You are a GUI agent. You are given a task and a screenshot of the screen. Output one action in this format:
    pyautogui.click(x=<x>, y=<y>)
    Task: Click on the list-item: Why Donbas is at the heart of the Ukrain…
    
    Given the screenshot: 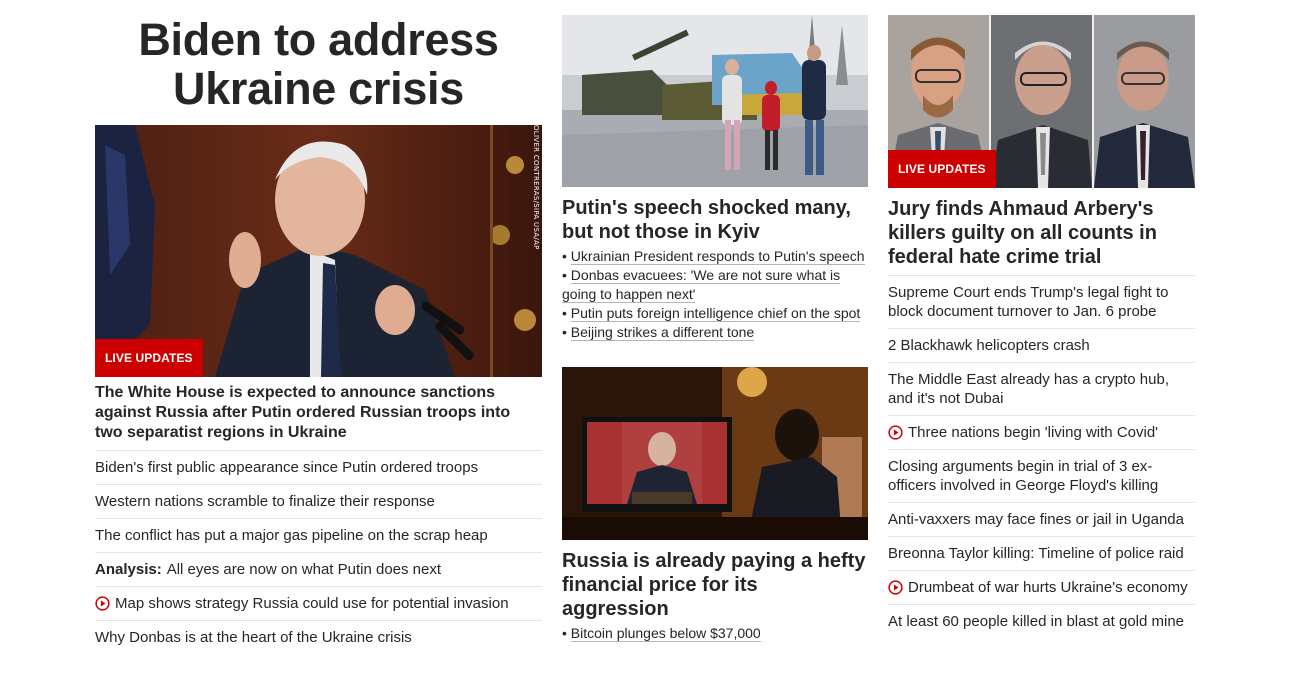 What is the action you would take?
    pyautogui.click(x=318, y=637)
    